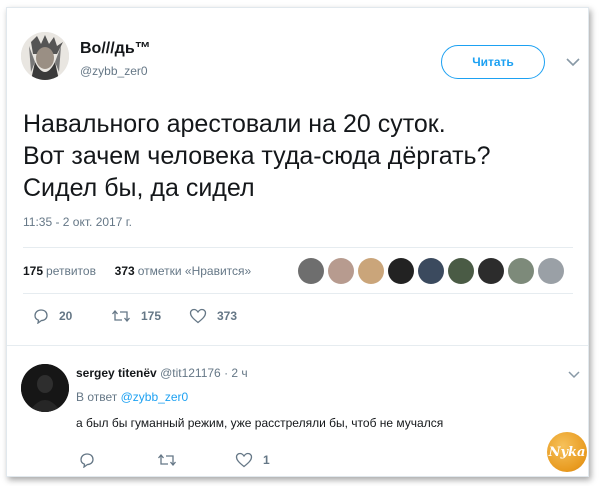  I want to click on like-count: 373, so click(227, 316).